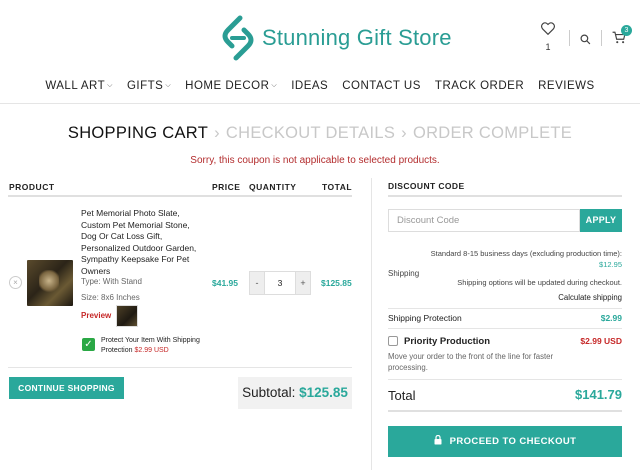 This screenshot has width=640, height=470. I want to click on nav-gifts: GIFTS ⌵, so click(149, 86).